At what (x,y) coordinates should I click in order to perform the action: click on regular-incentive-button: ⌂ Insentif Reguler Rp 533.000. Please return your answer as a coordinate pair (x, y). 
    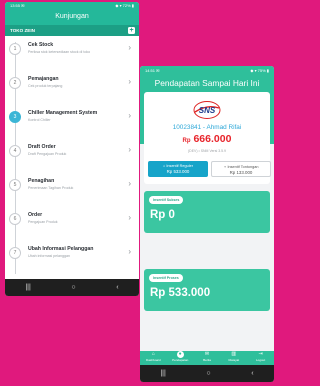
    Looking at the image, I should click on (178, 169).